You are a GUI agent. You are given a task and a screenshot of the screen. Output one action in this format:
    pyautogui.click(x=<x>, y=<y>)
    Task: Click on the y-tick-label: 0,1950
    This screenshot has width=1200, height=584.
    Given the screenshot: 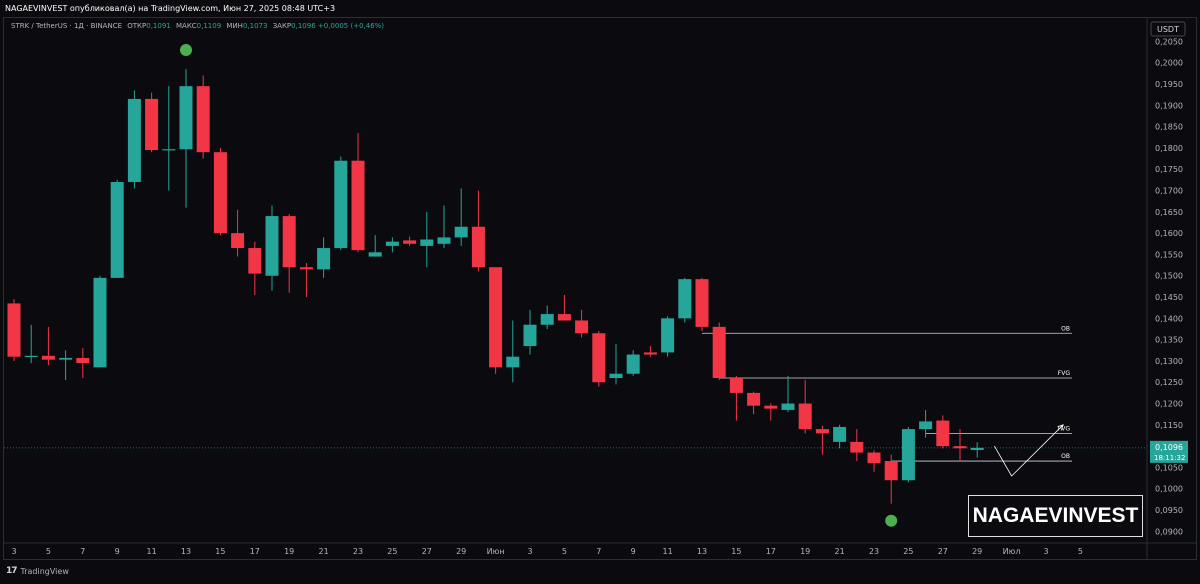 What is the action you would take?
    pyautogui.click(x=1169, y=84)
    